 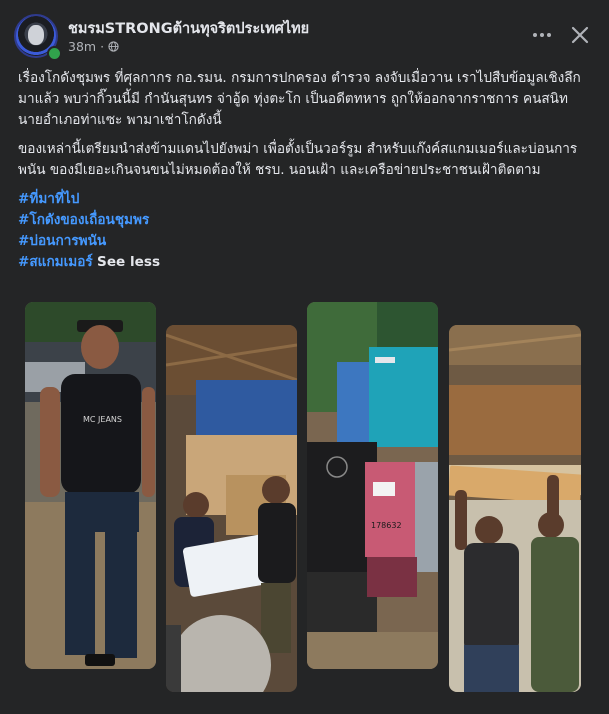 I want to click on online-status-dot, so click(x=54, y=53).